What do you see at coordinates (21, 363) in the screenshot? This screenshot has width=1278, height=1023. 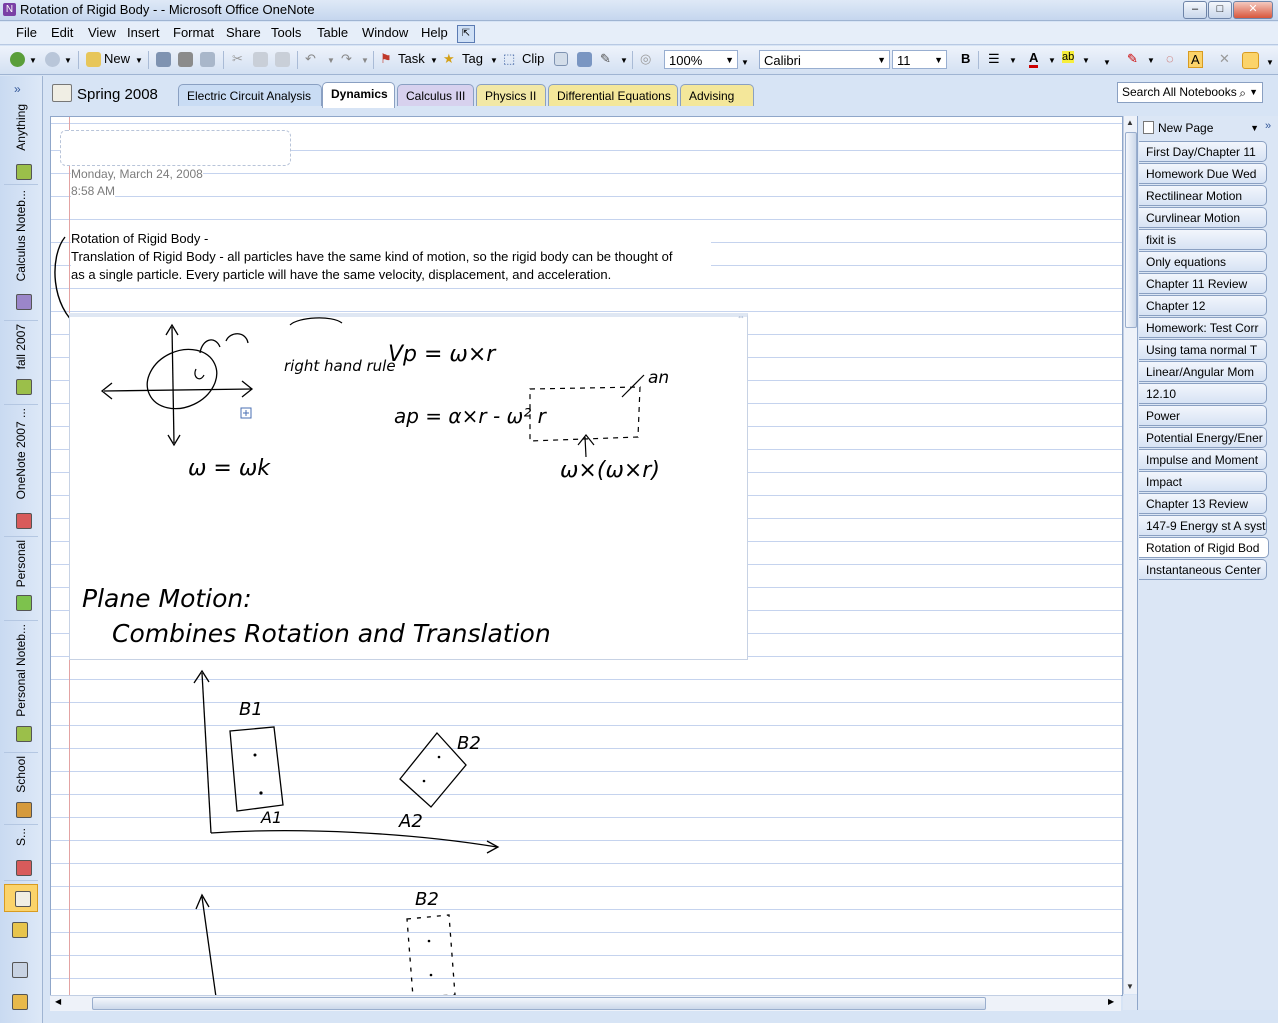 I see `notebook-fall-2007: fall 2007` at bounding box center [21, 363].